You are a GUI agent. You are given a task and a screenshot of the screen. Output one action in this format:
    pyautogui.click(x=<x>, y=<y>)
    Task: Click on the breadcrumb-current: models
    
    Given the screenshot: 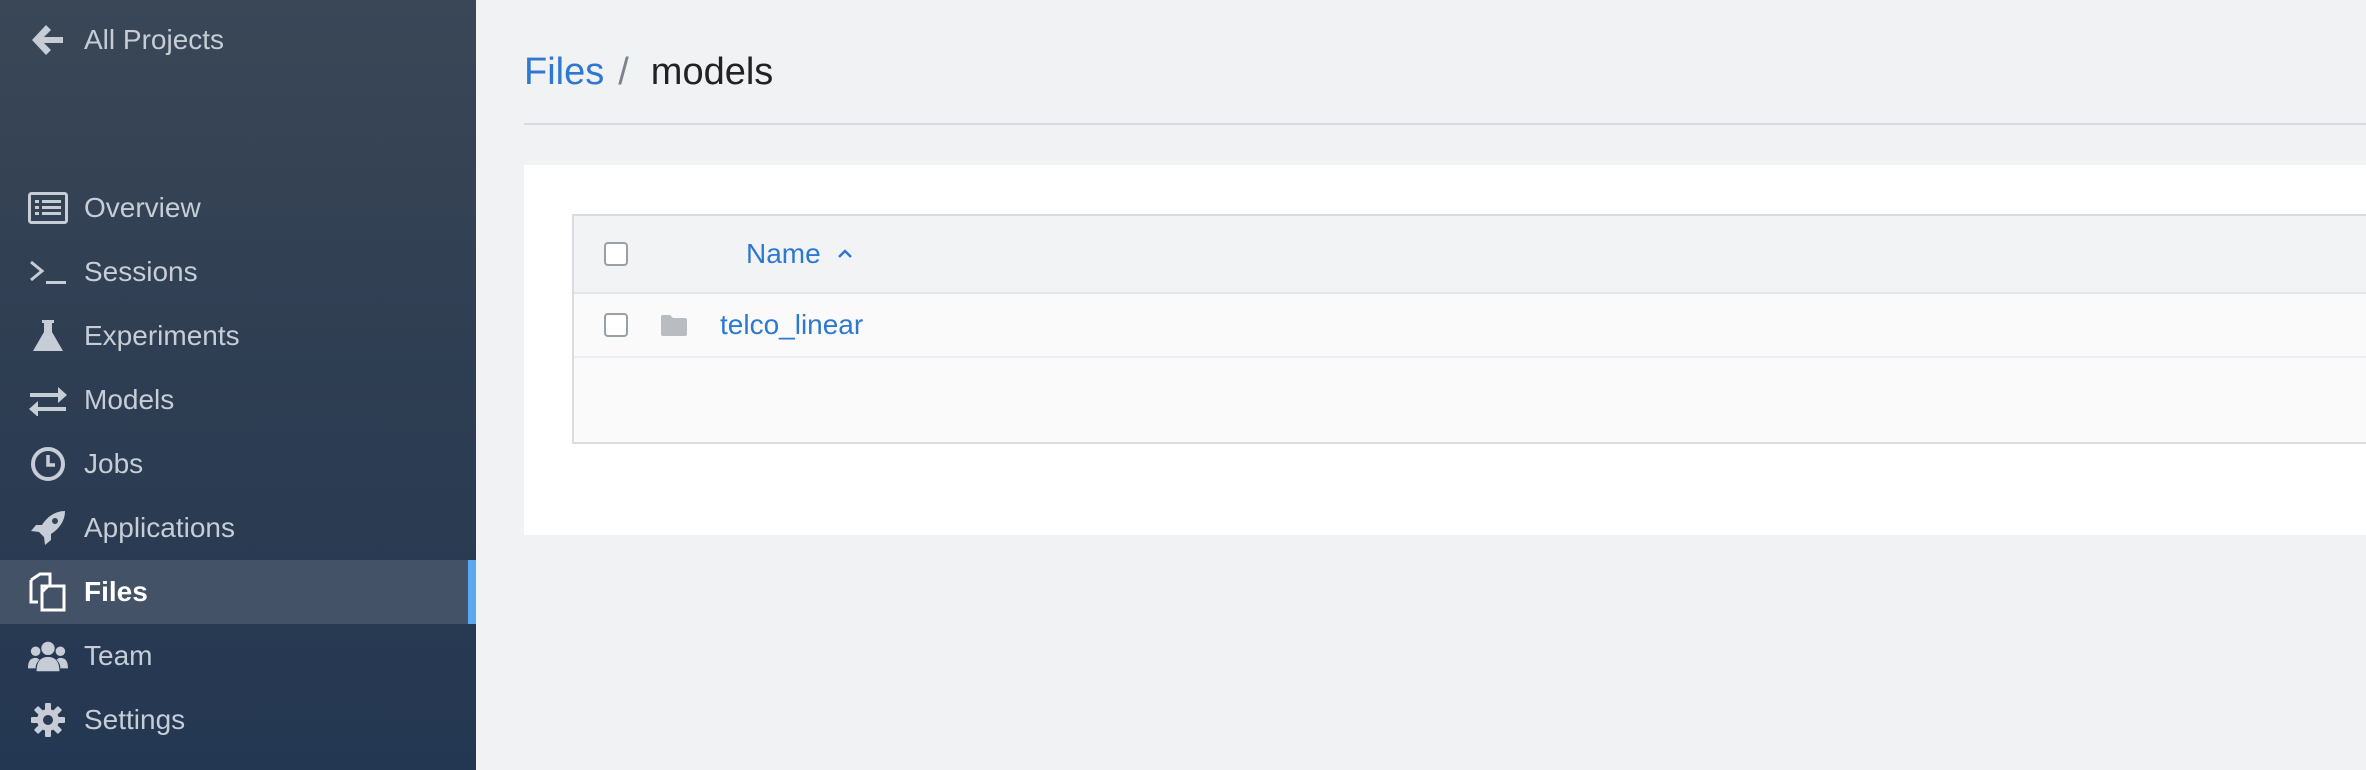 What is the action you would take?
    pyautogui.click(x=712, y=71)
    